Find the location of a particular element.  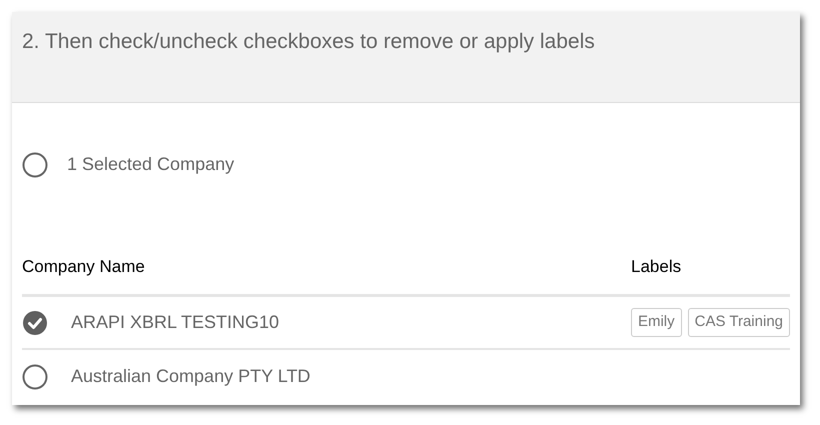

company-name: ARAPI XBRL TESTING10 is located at coordinates (175, 322).